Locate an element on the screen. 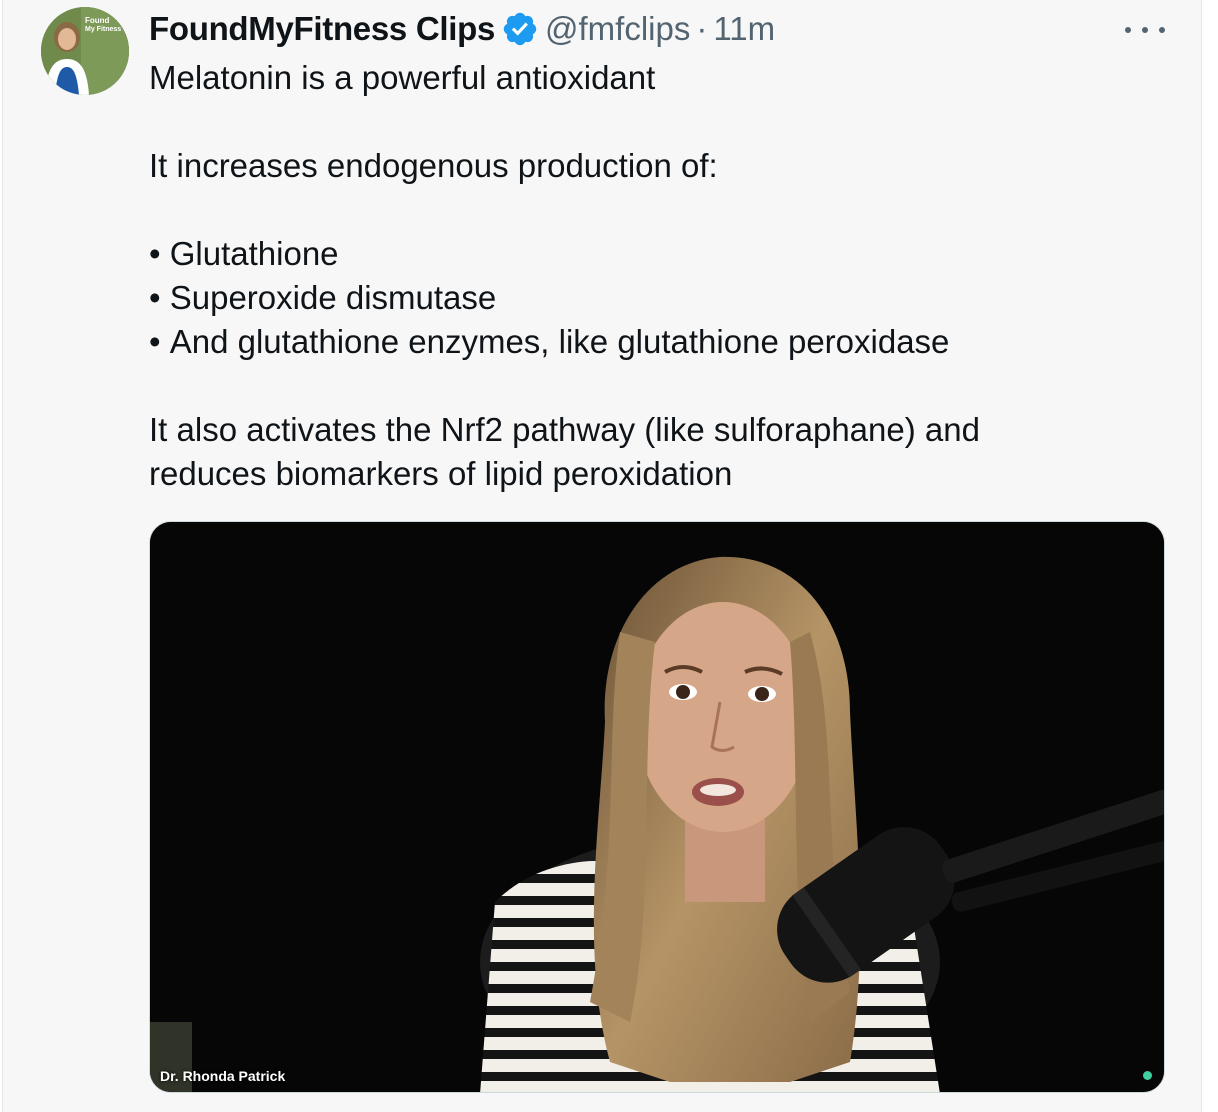  video-caption: Dr. Rhonda Patrick is located at coordinates (223, 1076).